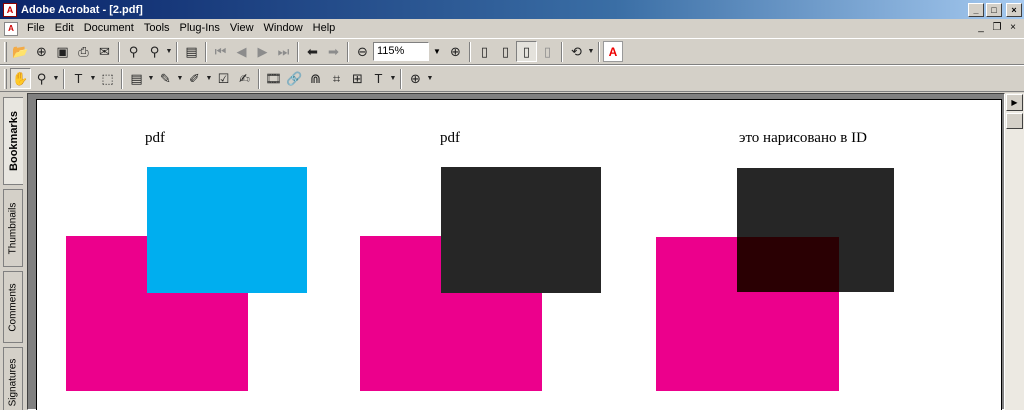 The height and width of the screenshot is (410, 1024). I want to click on link-tool-icon: 🔗, so click(294, 78).